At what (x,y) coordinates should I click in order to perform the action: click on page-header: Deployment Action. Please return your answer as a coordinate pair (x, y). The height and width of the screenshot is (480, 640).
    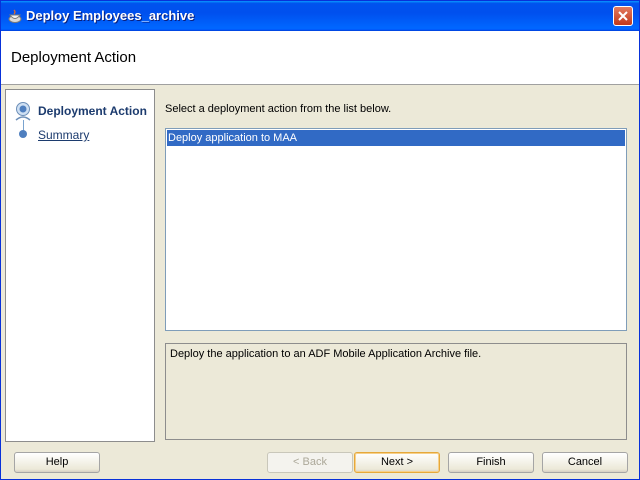
    Looking at the image, I should click on (320, 58).